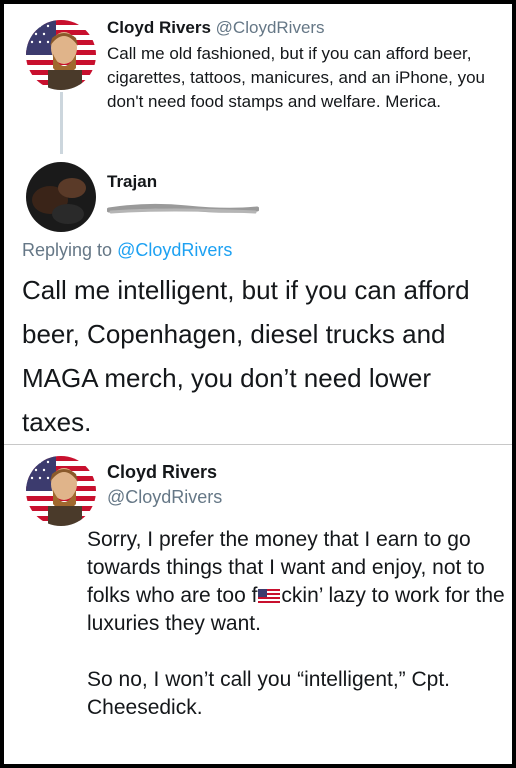 The width and height of the screenshot is (516, 768). I want to click on redacted-handle-scribble, so click(183, 208).